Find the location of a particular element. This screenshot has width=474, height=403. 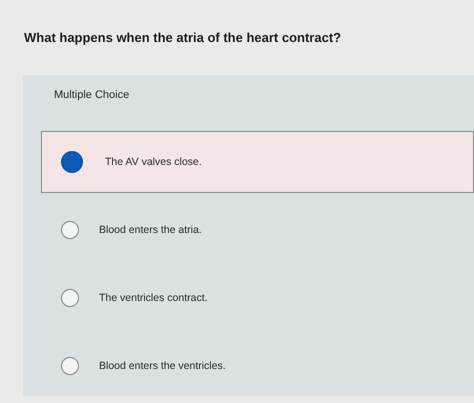

answer-option: Blood enters the ventricles. is located at coordinates (257, 366).